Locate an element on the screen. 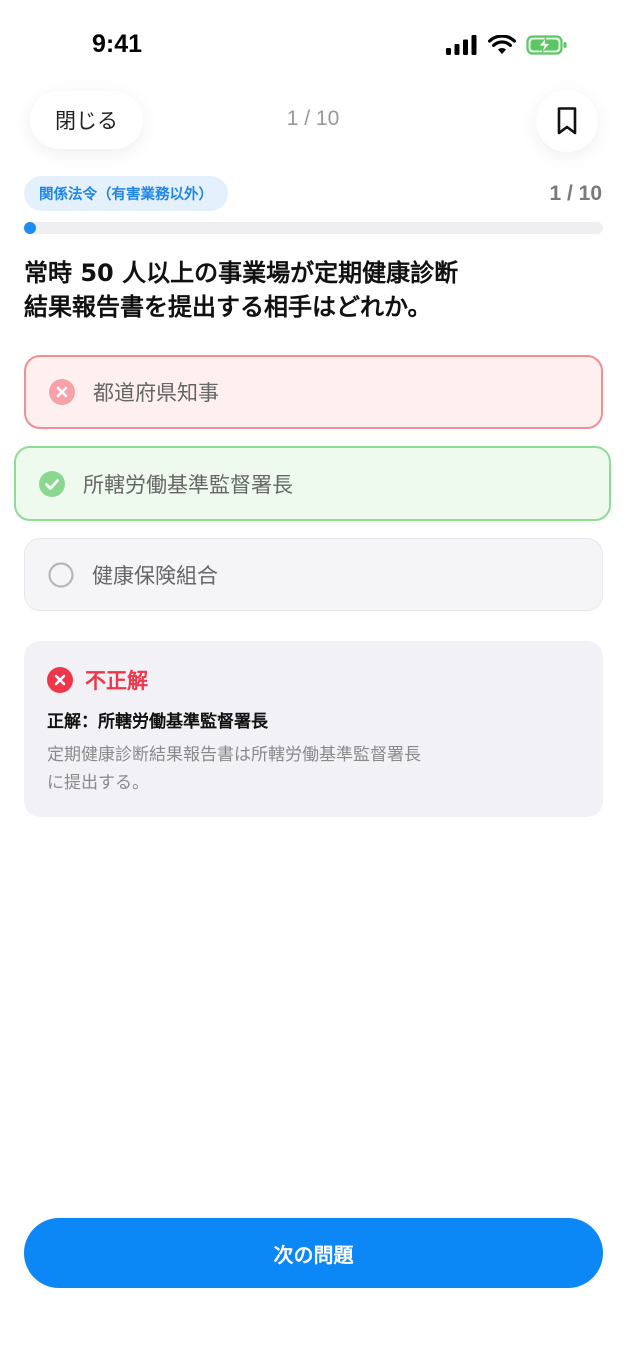  status-time: 9:41 is located at coordinates (117, 44).